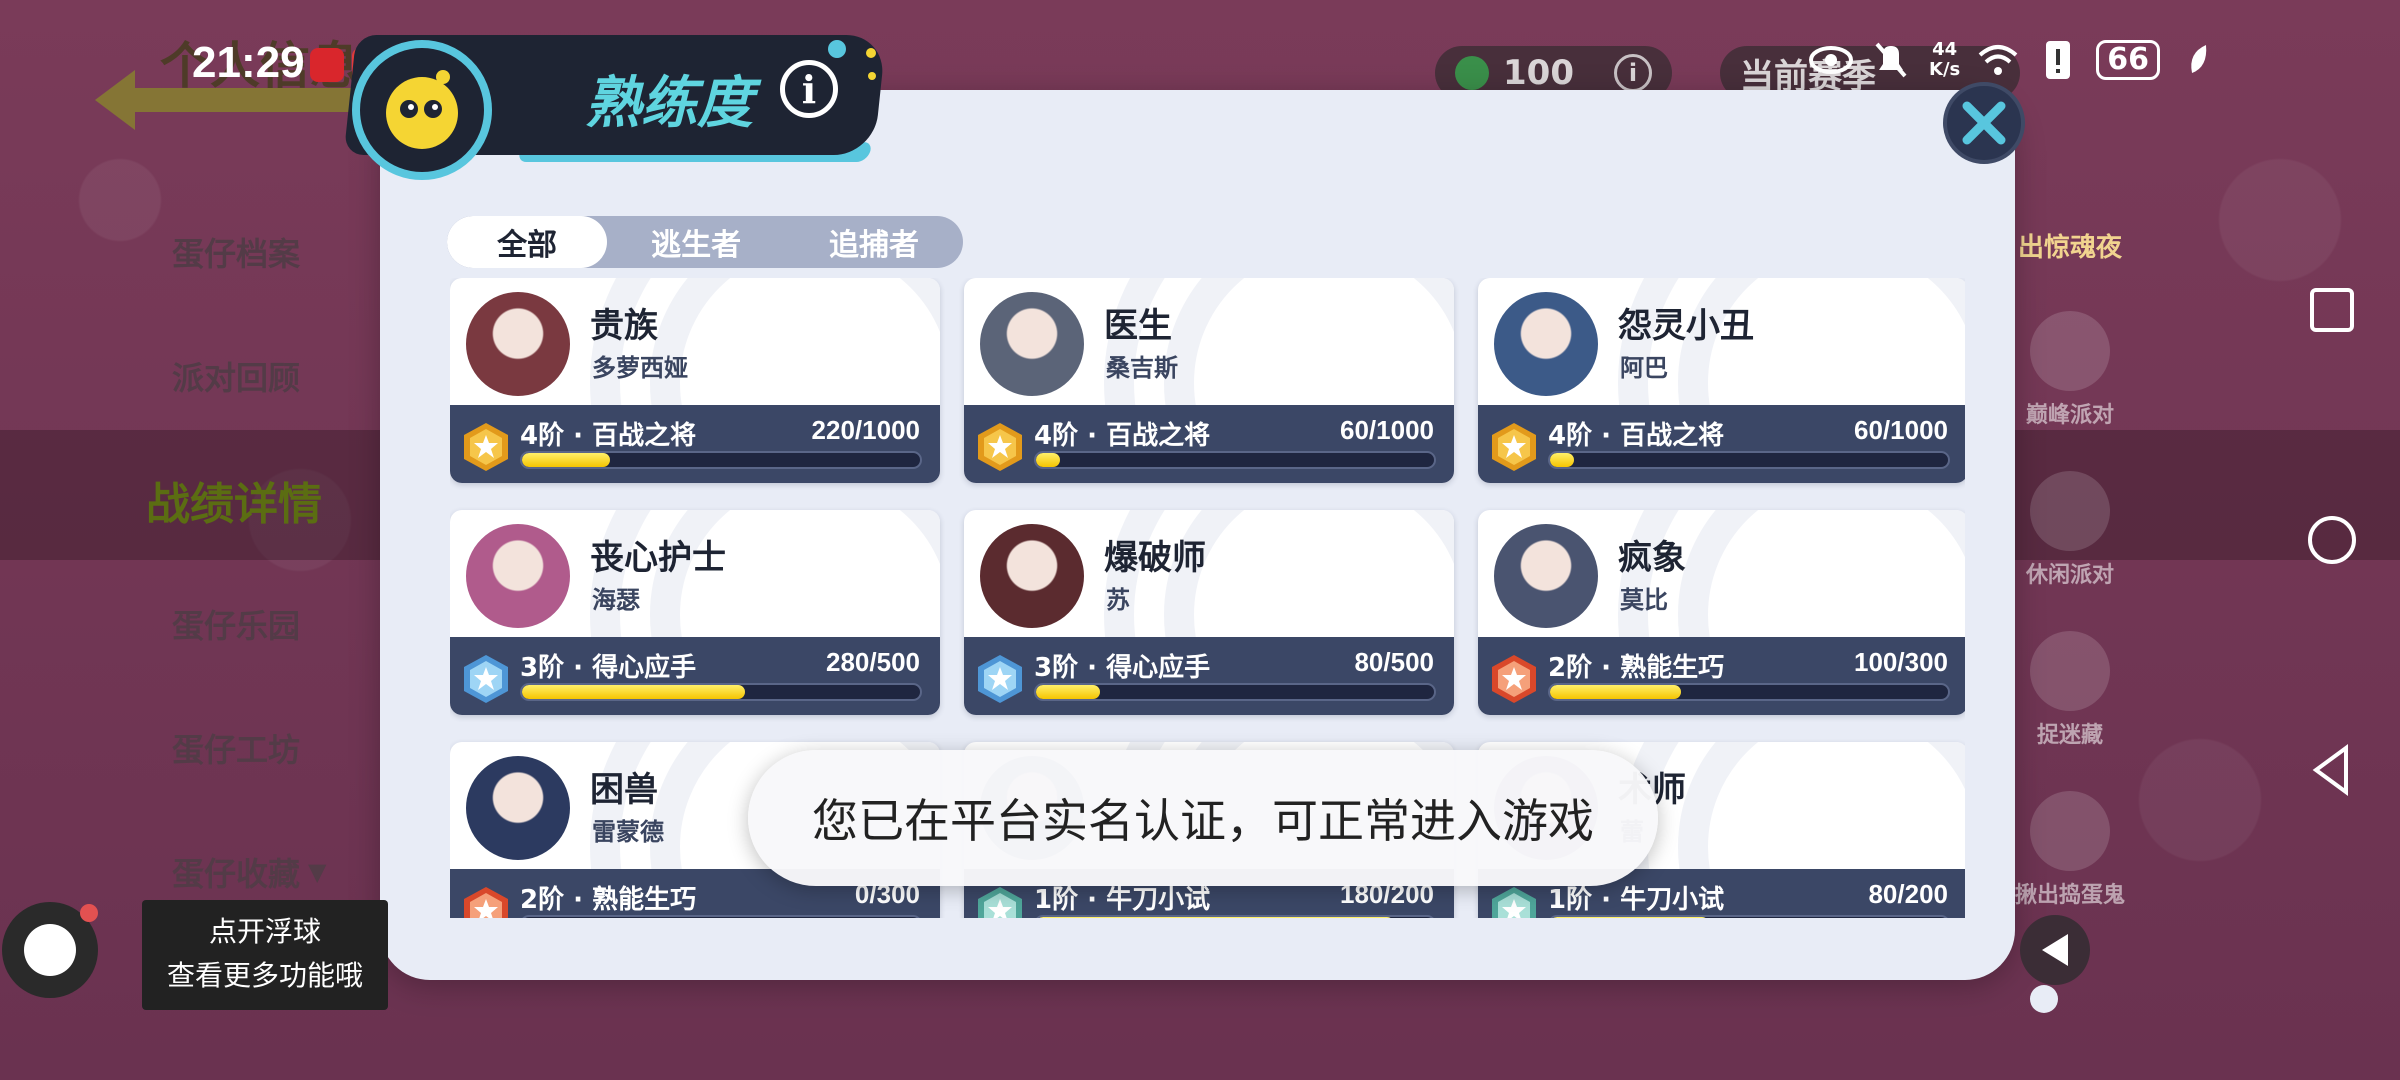 The width and height of the screenshot is (2400, 1080). What do you see at coordinates (2069, 735) in the screenshot?
I see `right-menu-item-hide-seek-label: 捉迷藏` at bounding box center [2069, 735].